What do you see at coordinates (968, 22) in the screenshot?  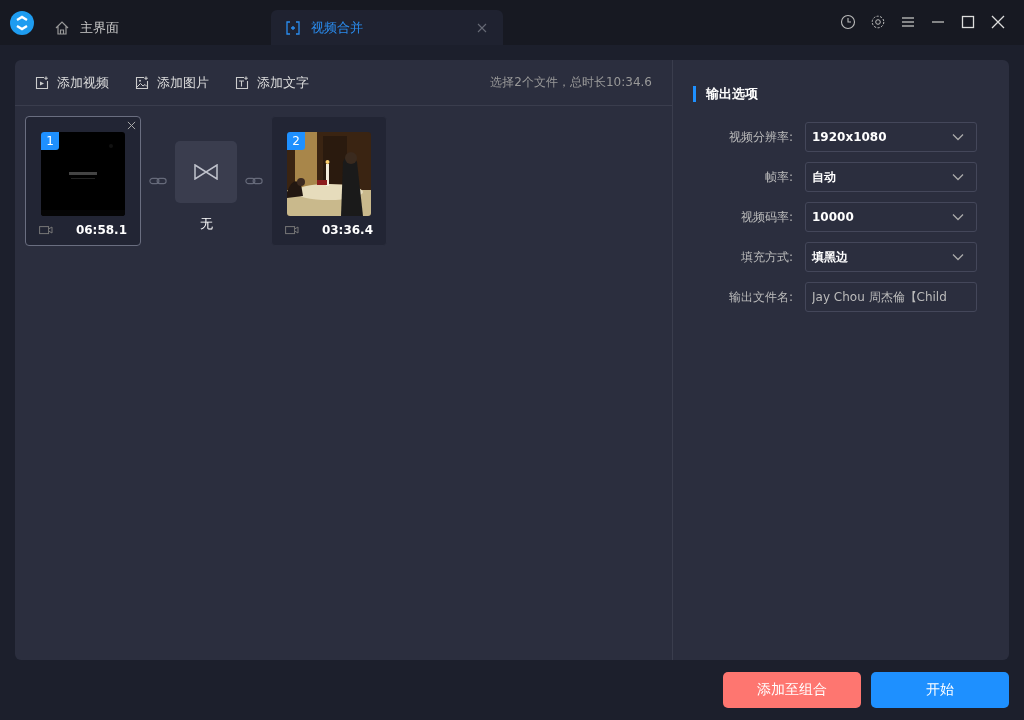 I see `maximize-icon` at bounding box center [968, 22].